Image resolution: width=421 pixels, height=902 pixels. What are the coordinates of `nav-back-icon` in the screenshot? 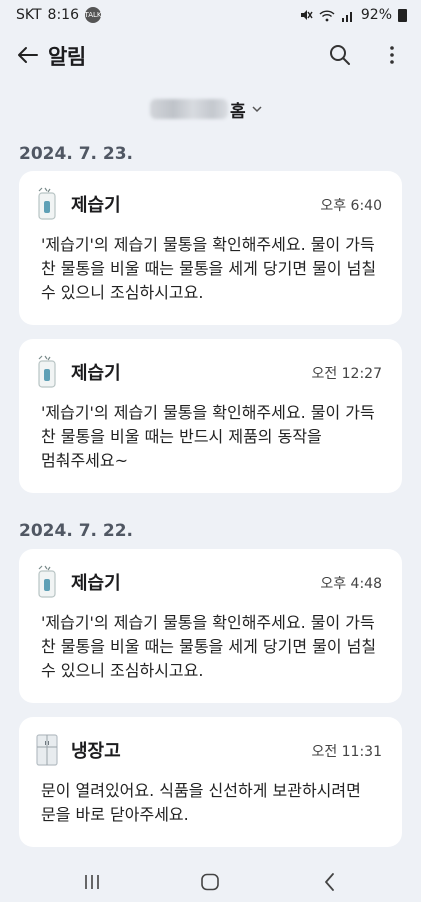 It's located at (330, 882).